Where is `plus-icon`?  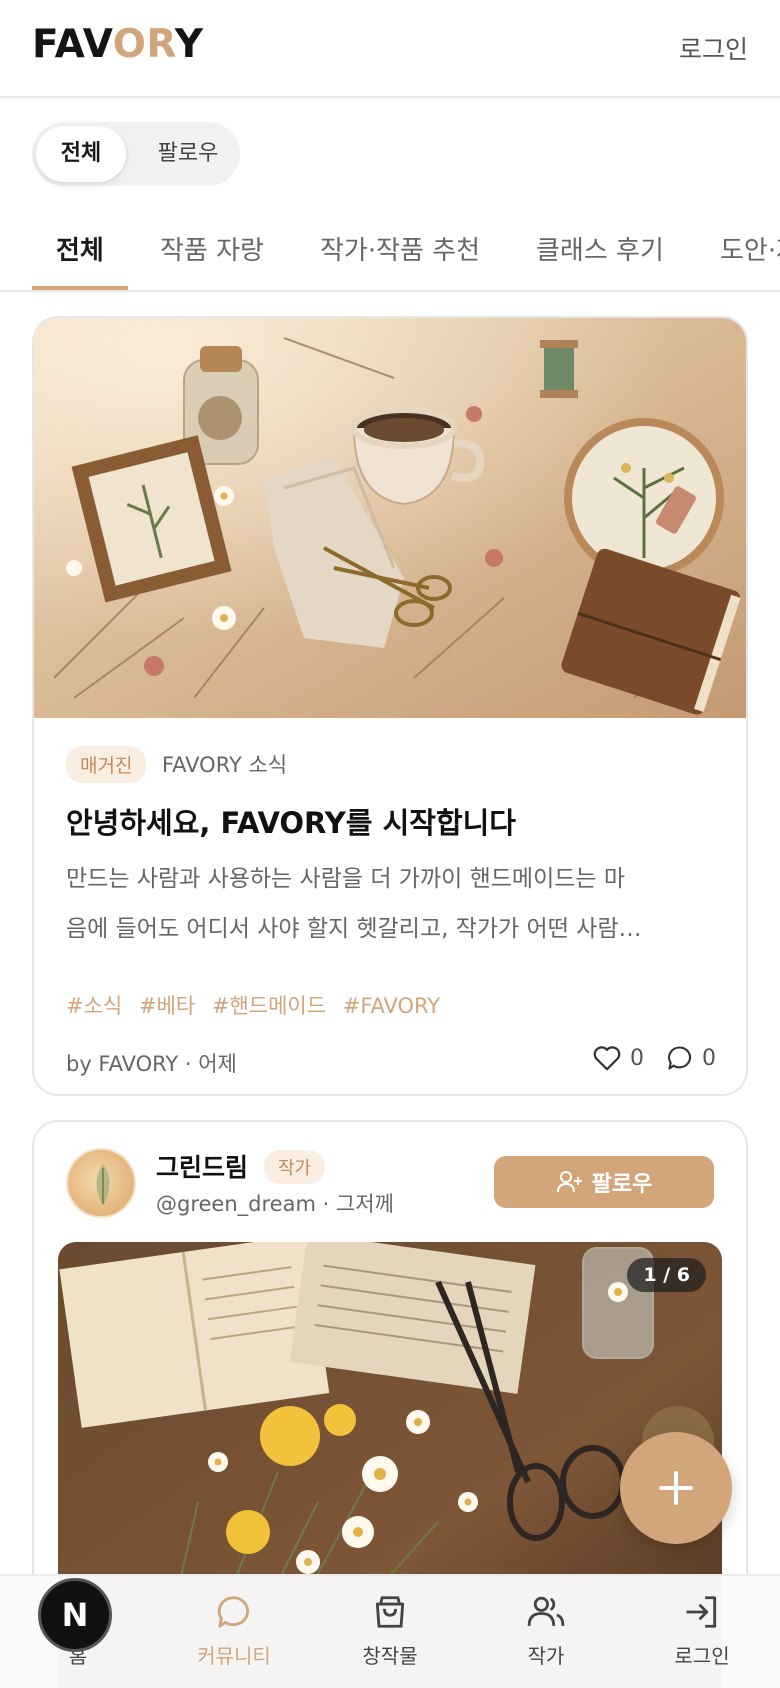 plus-icon is located at coordinates (676, 1488).